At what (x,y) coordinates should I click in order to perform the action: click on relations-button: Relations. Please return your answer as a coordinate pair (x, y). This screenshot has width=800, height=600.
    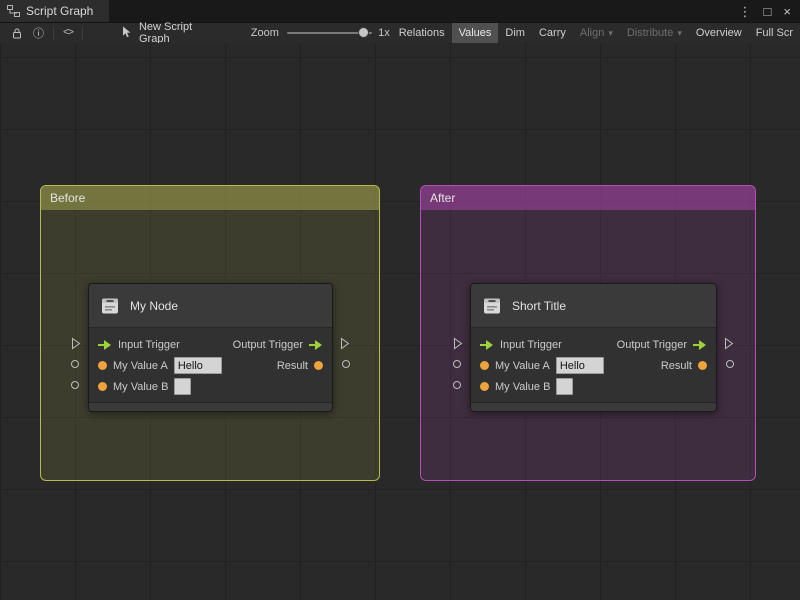
    Looking at the image, I should click on (422, 33).